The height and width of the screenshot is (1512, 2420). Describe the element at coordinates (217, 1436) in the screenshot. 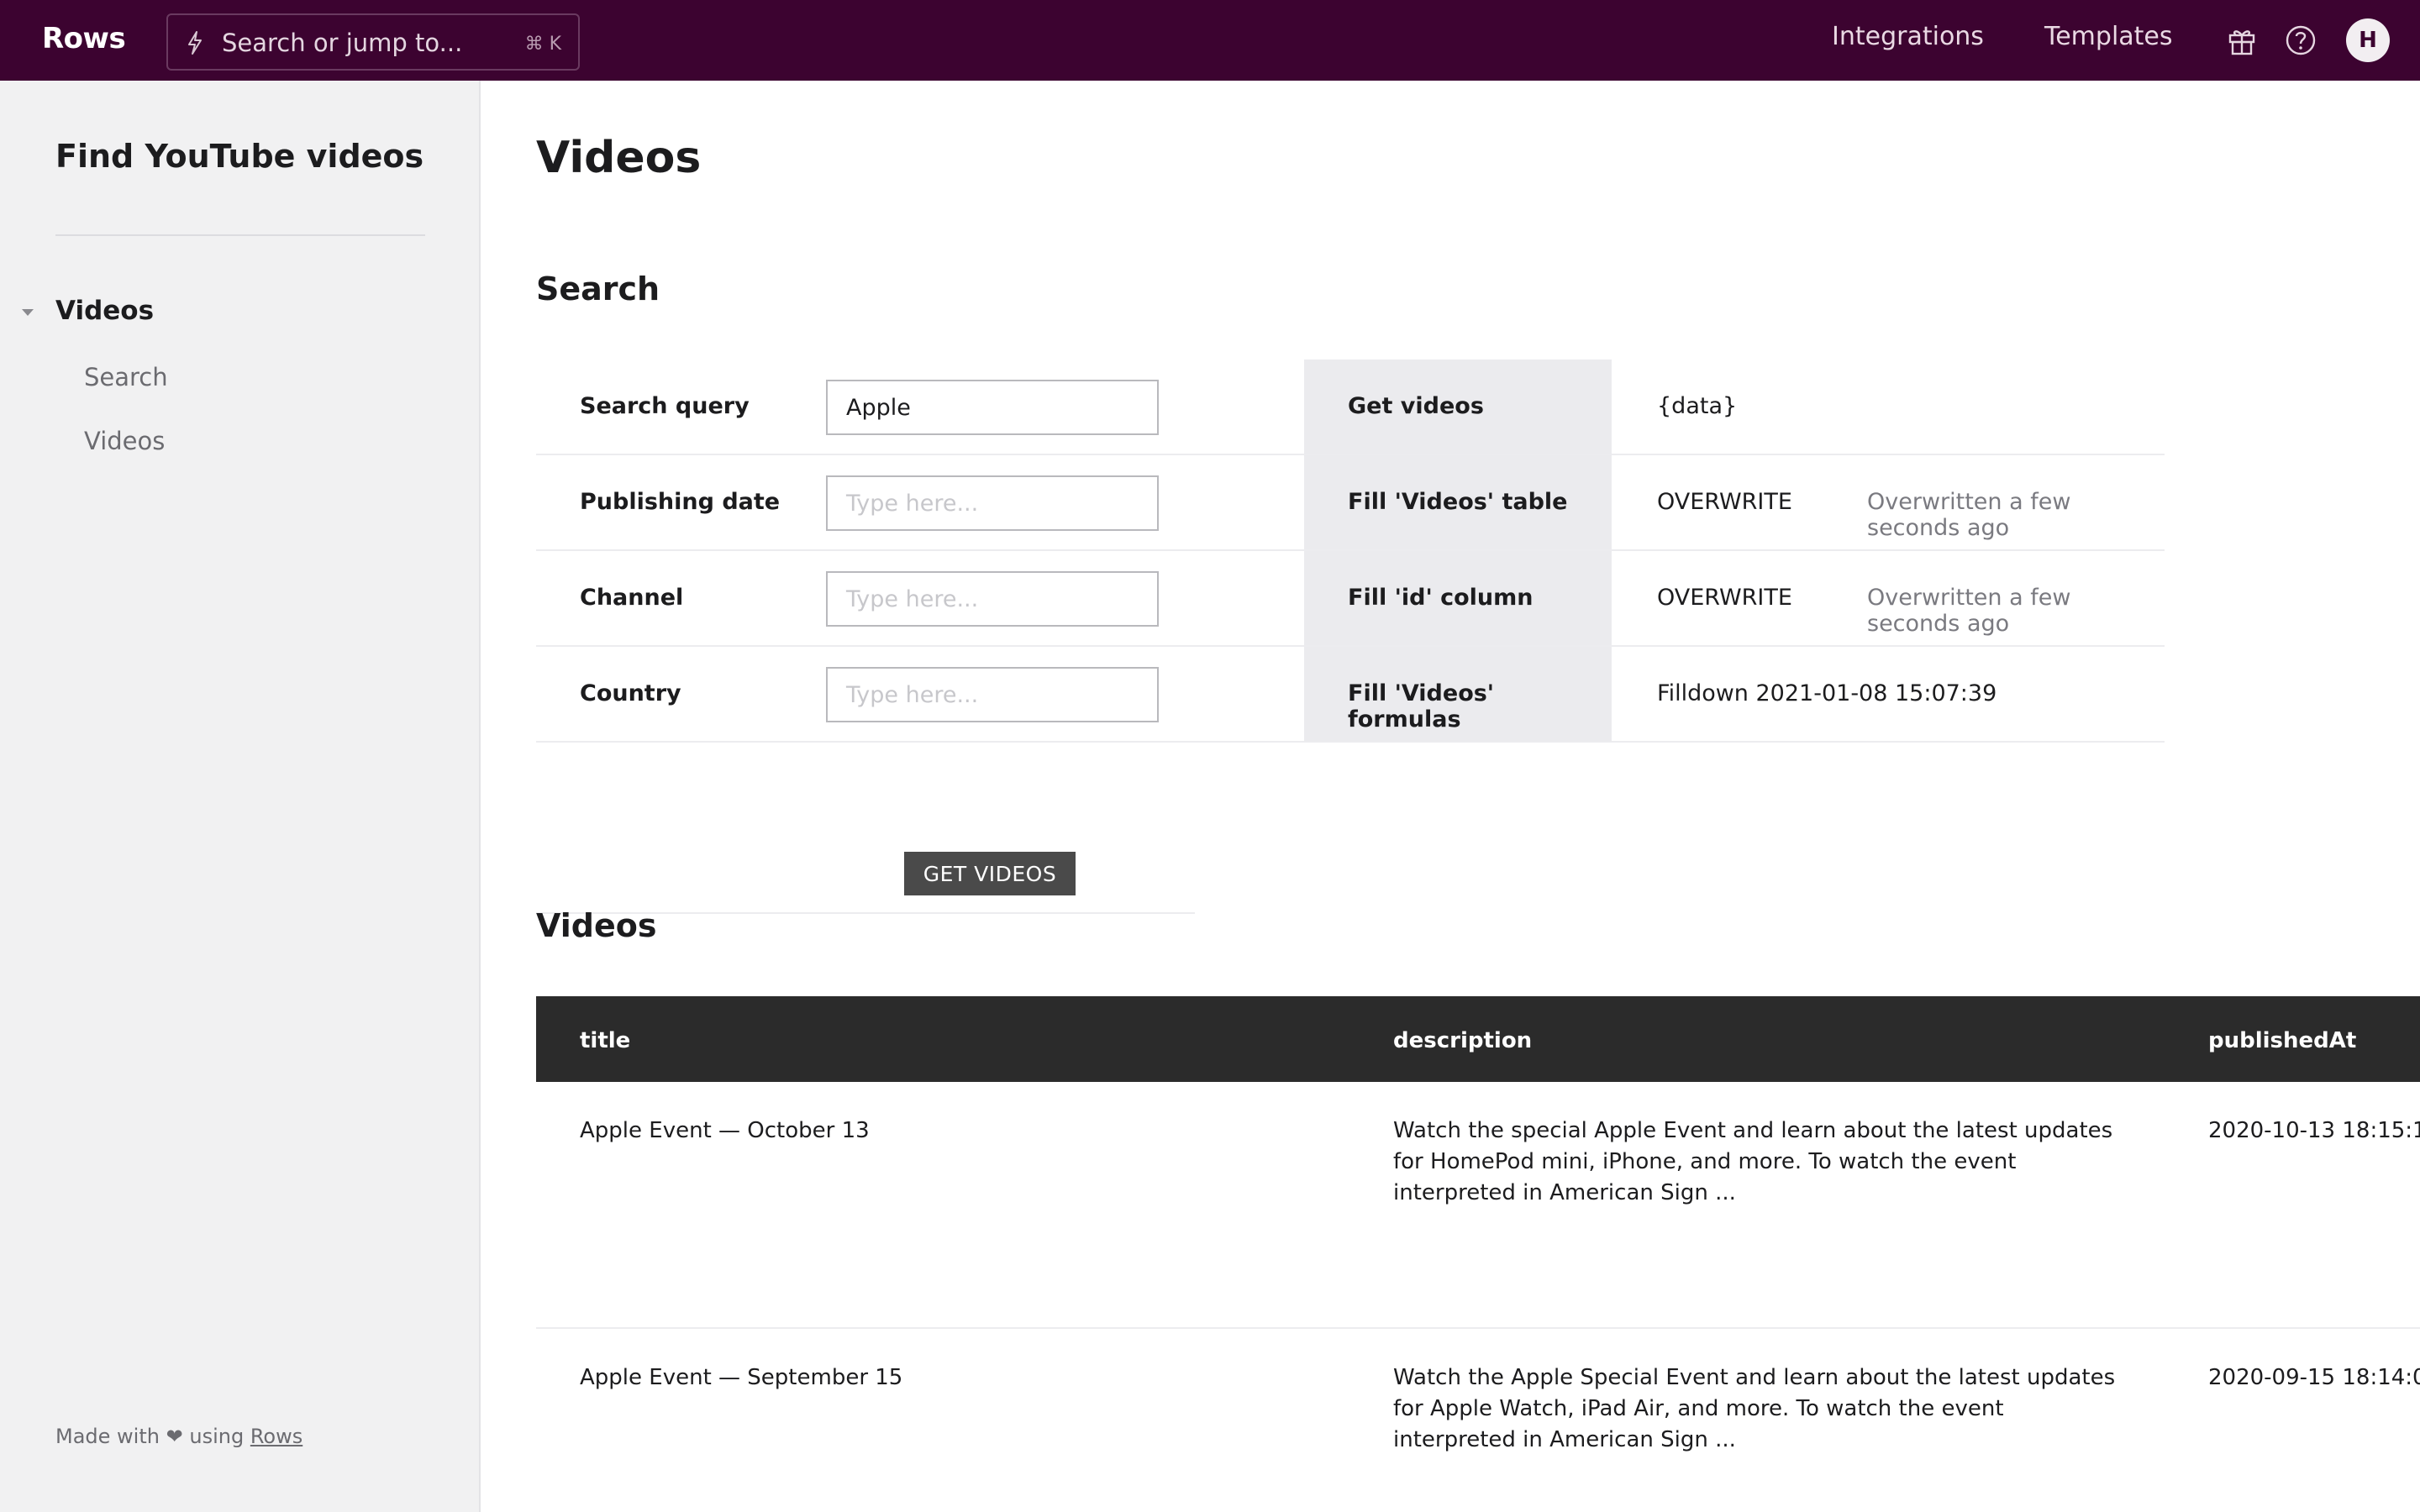

I see `footer-middle: using` at that location.